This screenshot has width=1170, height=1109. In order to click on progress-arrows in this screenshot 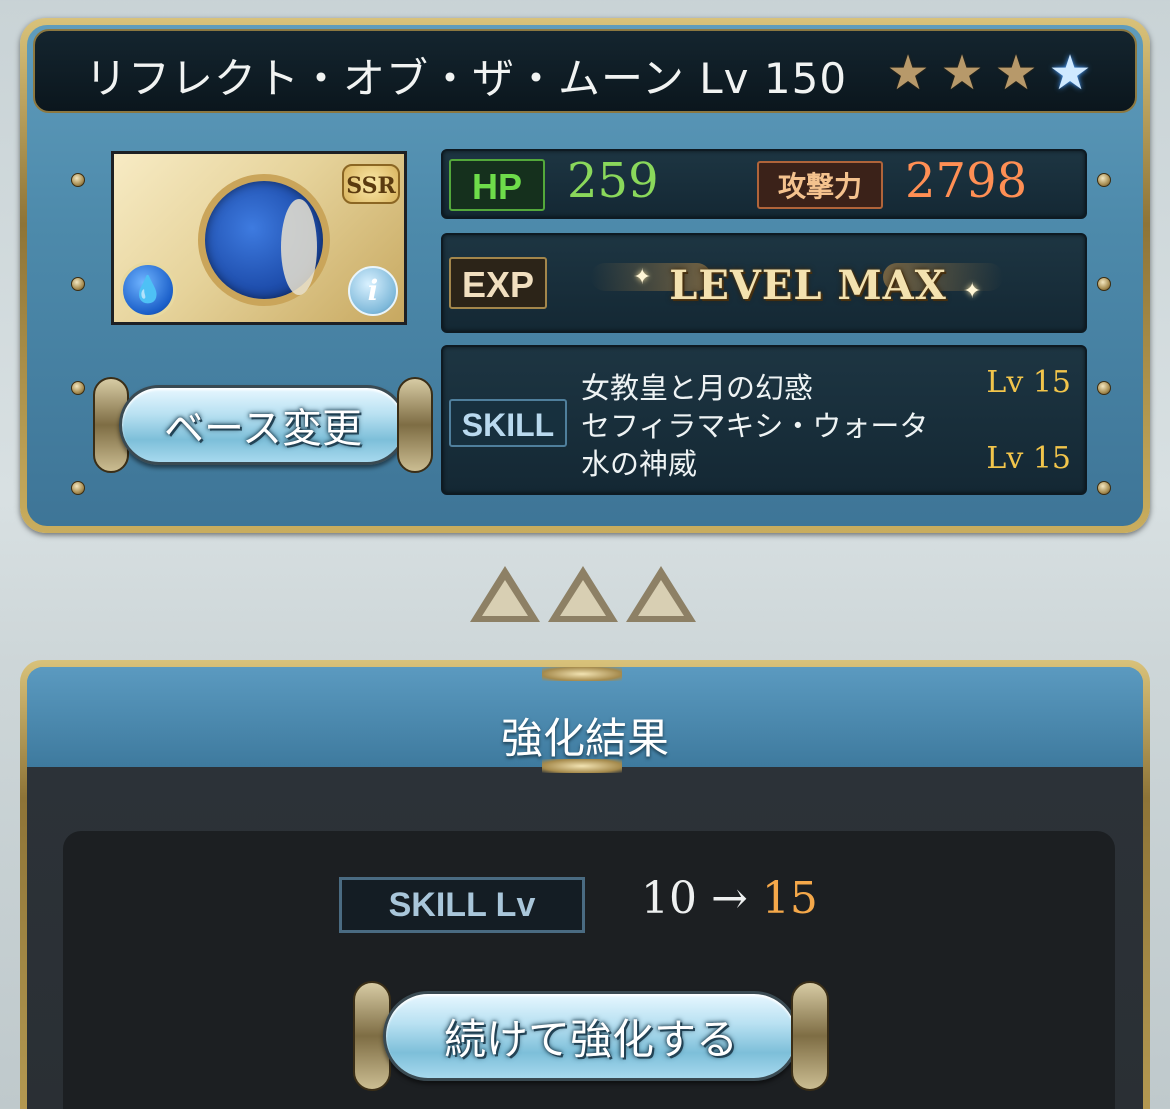, I will do `click(583, 596)`.